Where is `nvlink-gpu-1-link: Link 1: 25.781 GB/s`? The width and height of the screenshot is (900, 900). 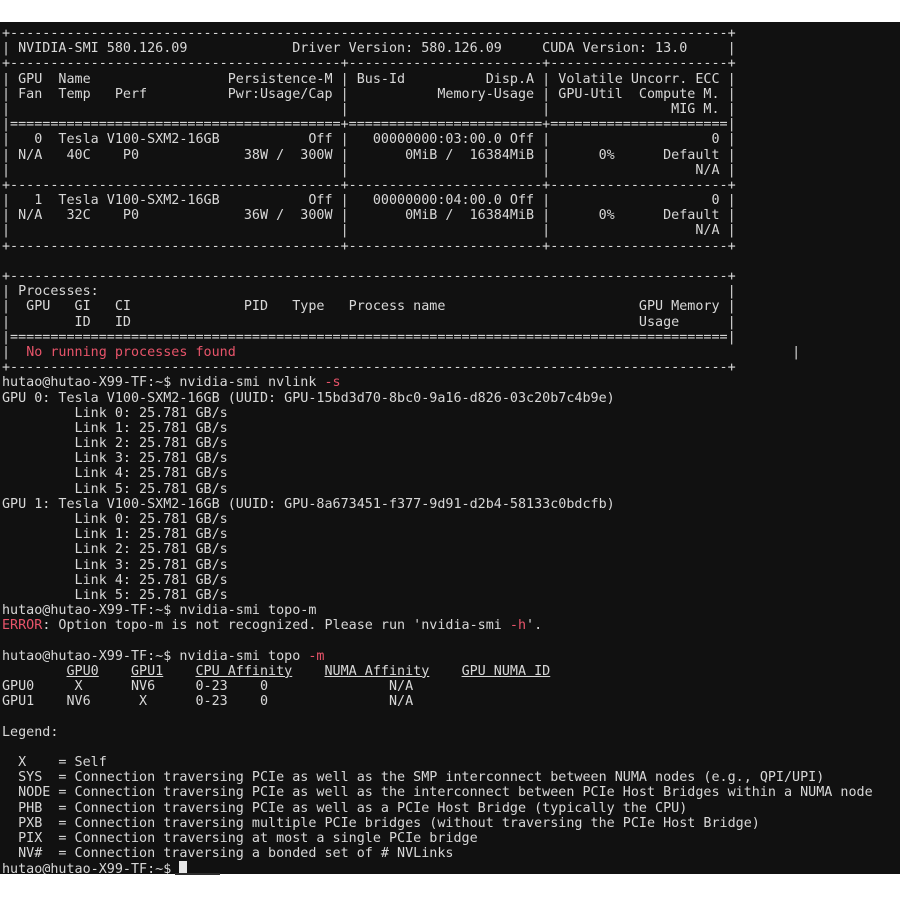
nvlink-gpu-1-link: Link 1: 25.781 GB/s is located at coordinates (115, 535).